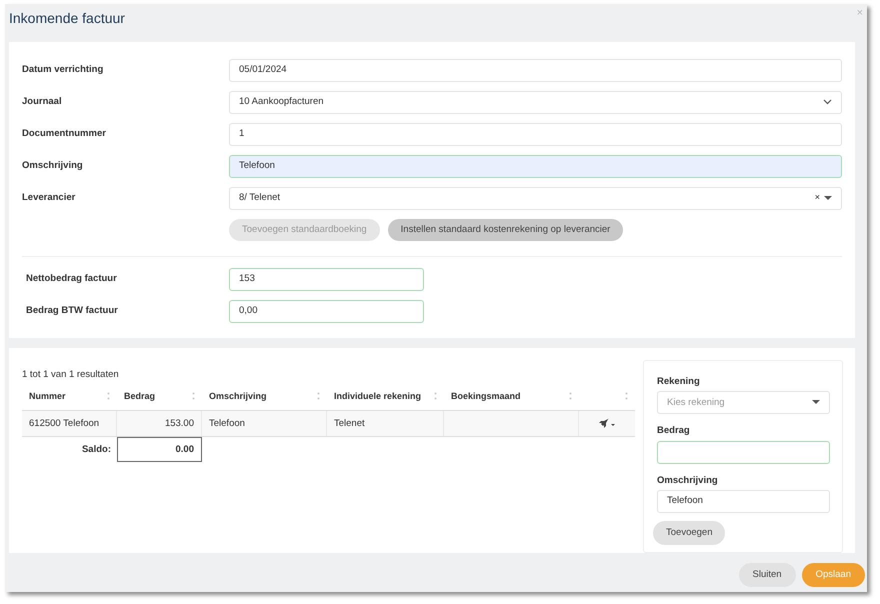 Image resolution: width=880 pixels, height=604 pixels. What do you see at coordinates (535, 70) in the screenshot?
I see `input-field: 05/01/2024` at bounding box center [535, 70].